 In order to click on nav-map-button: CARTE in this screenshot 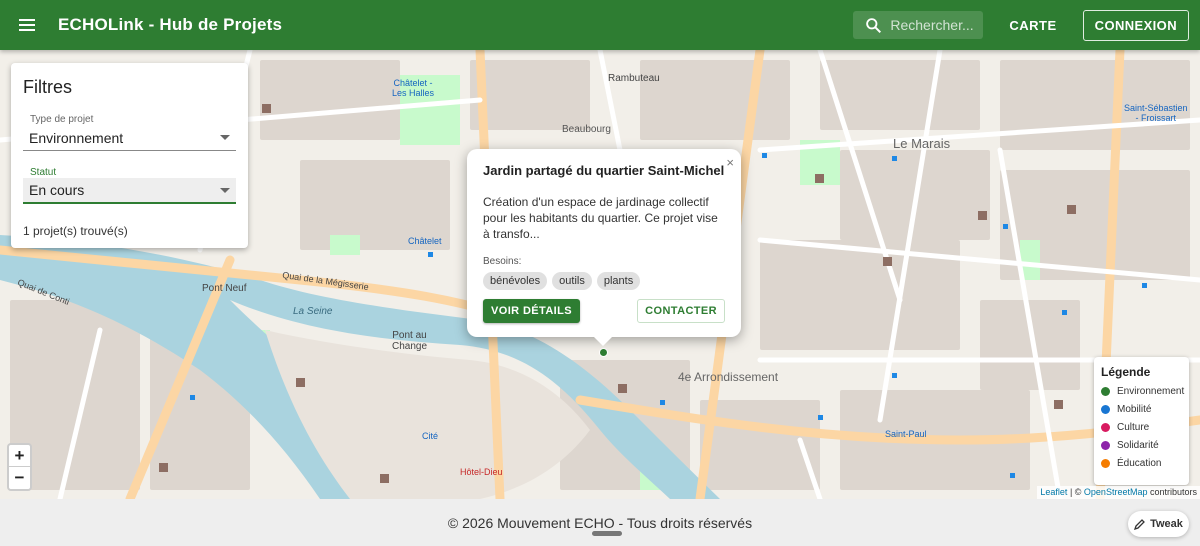, I will do `click(1032, 25)`.